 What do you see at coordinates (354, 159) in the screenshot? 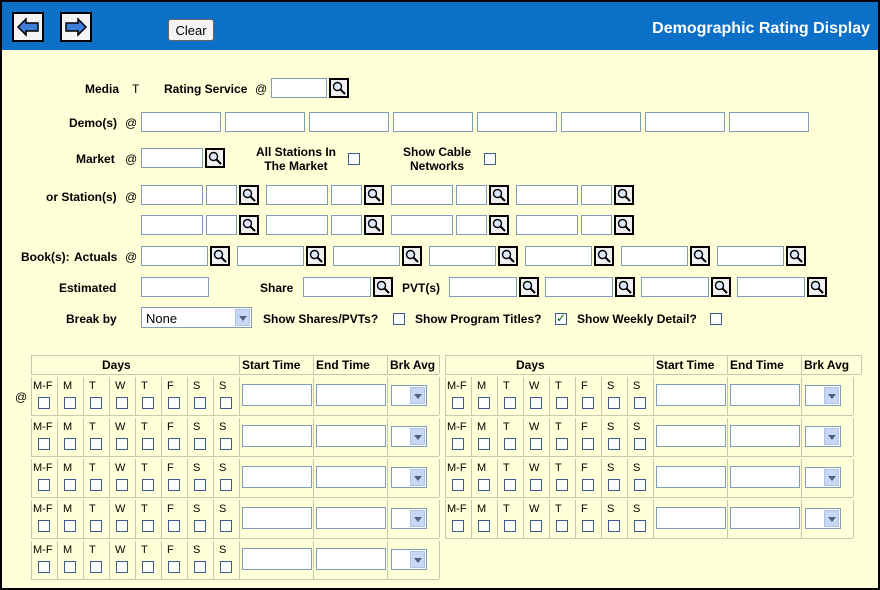
I see `all-stations-checkbox` at bounding box center [354, 159].